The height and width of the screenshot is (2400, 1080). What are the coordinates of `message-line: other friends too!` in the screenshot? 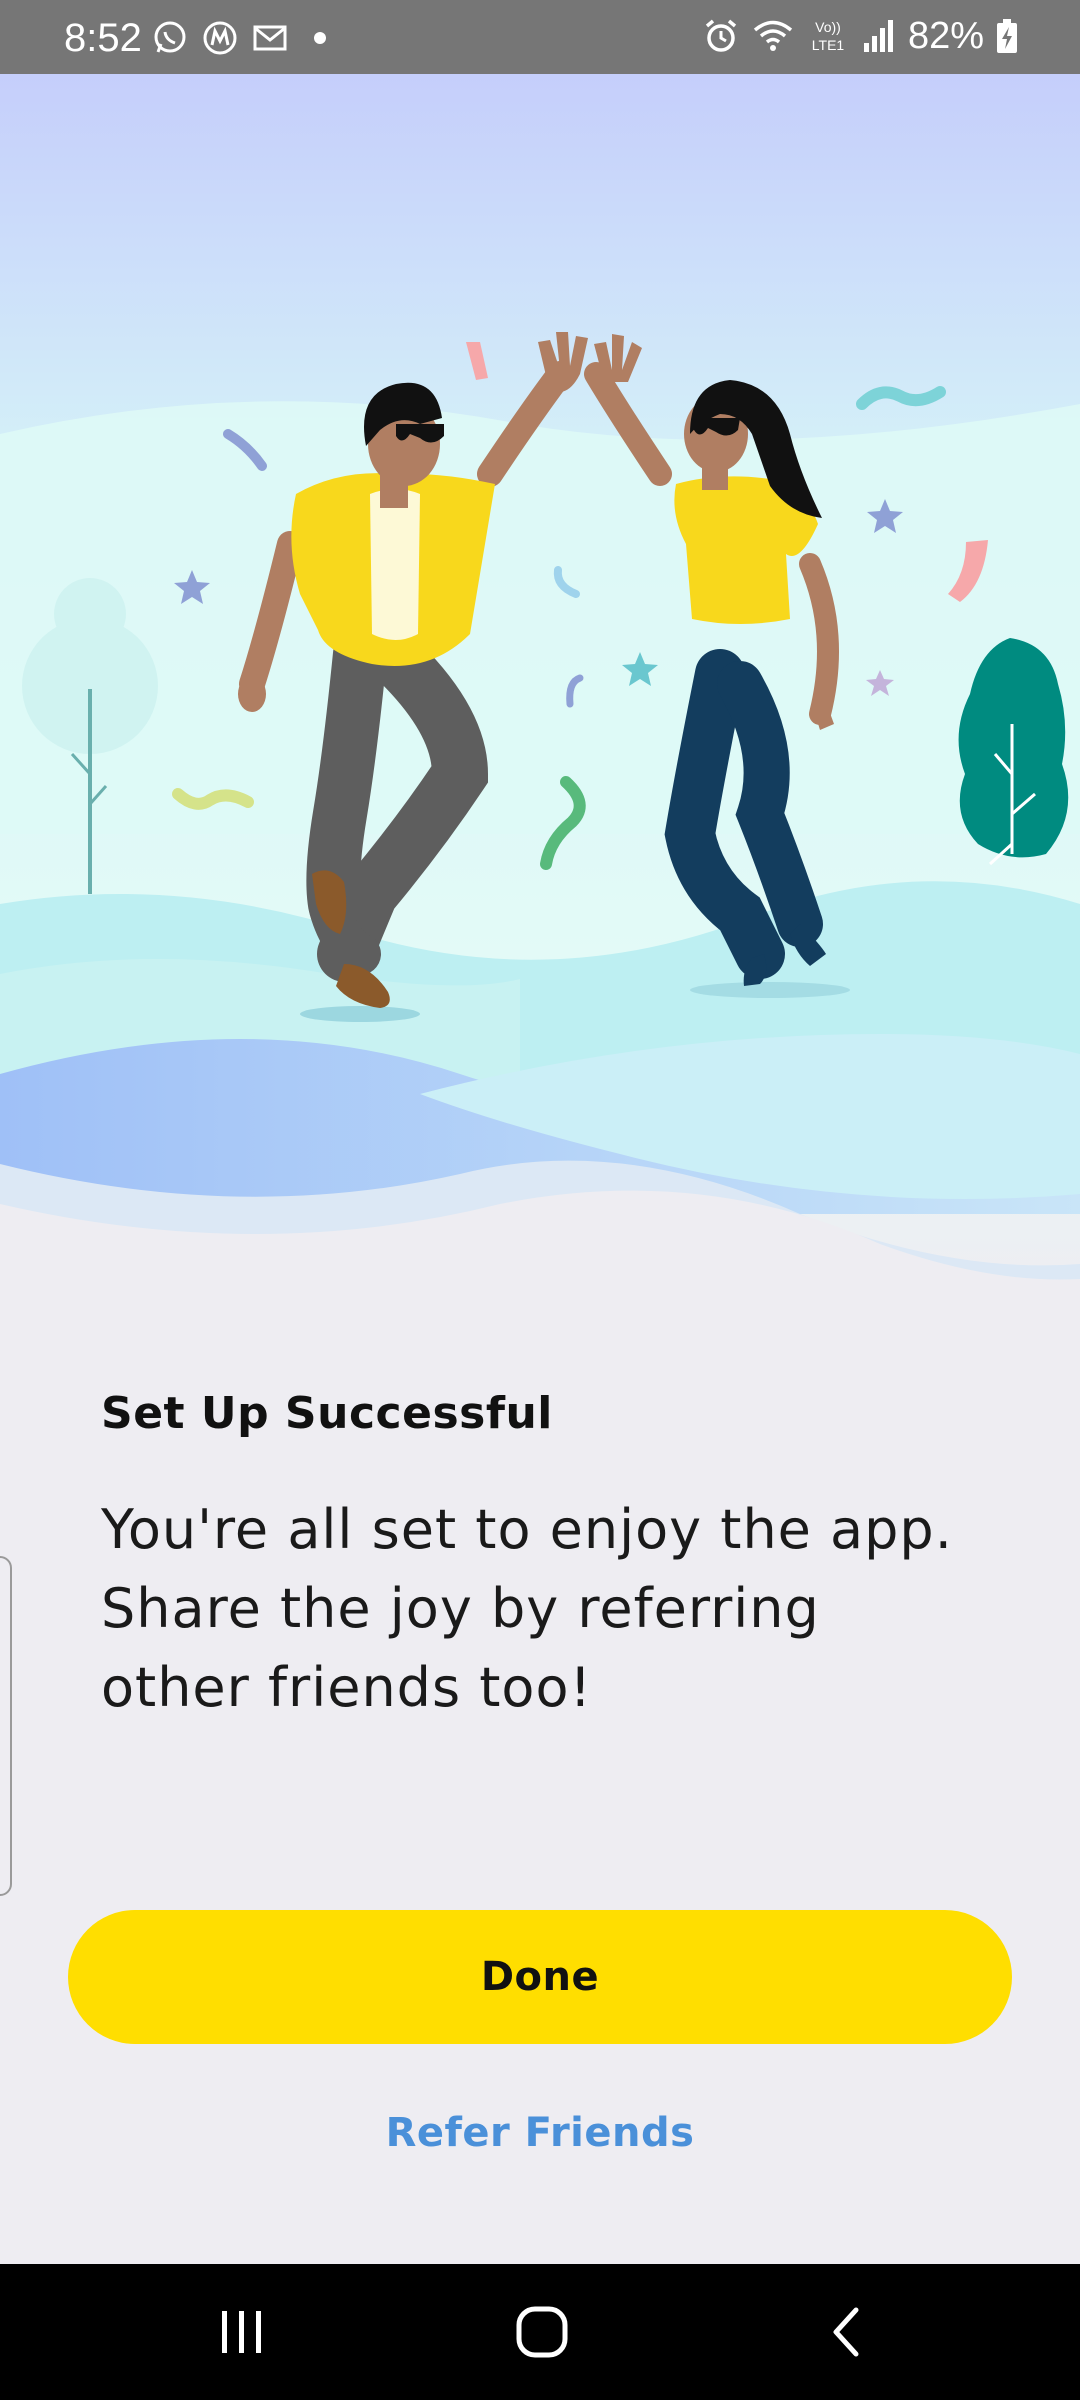 It's located at (347, 1687).